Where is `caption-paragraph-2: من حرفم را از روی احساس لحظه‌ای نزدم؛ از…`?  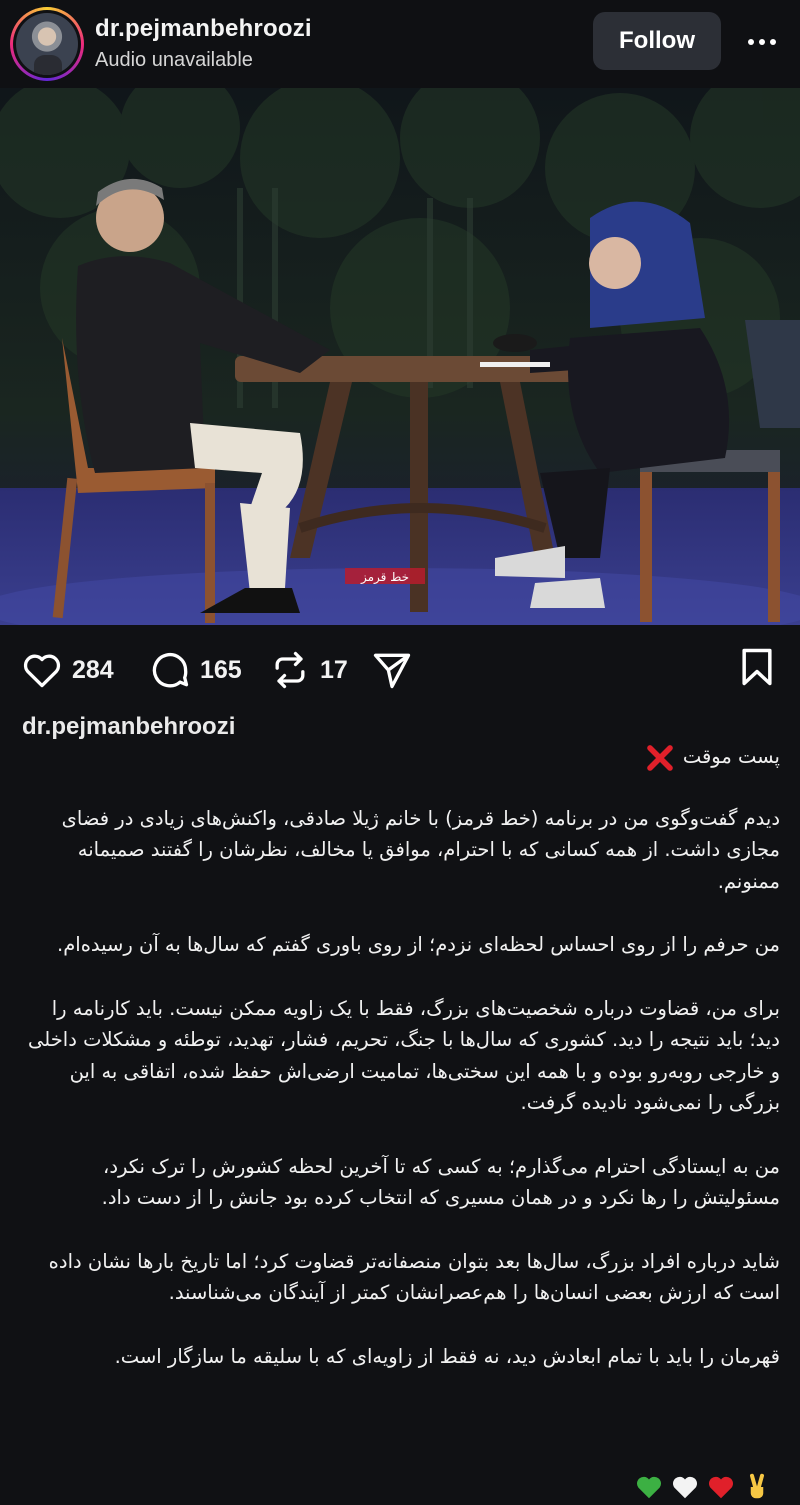 caption-paragraph-2: من حرفم را از روی احساس لحظه‌ای نزدم؛ از… is located at coordinates (418, 944).